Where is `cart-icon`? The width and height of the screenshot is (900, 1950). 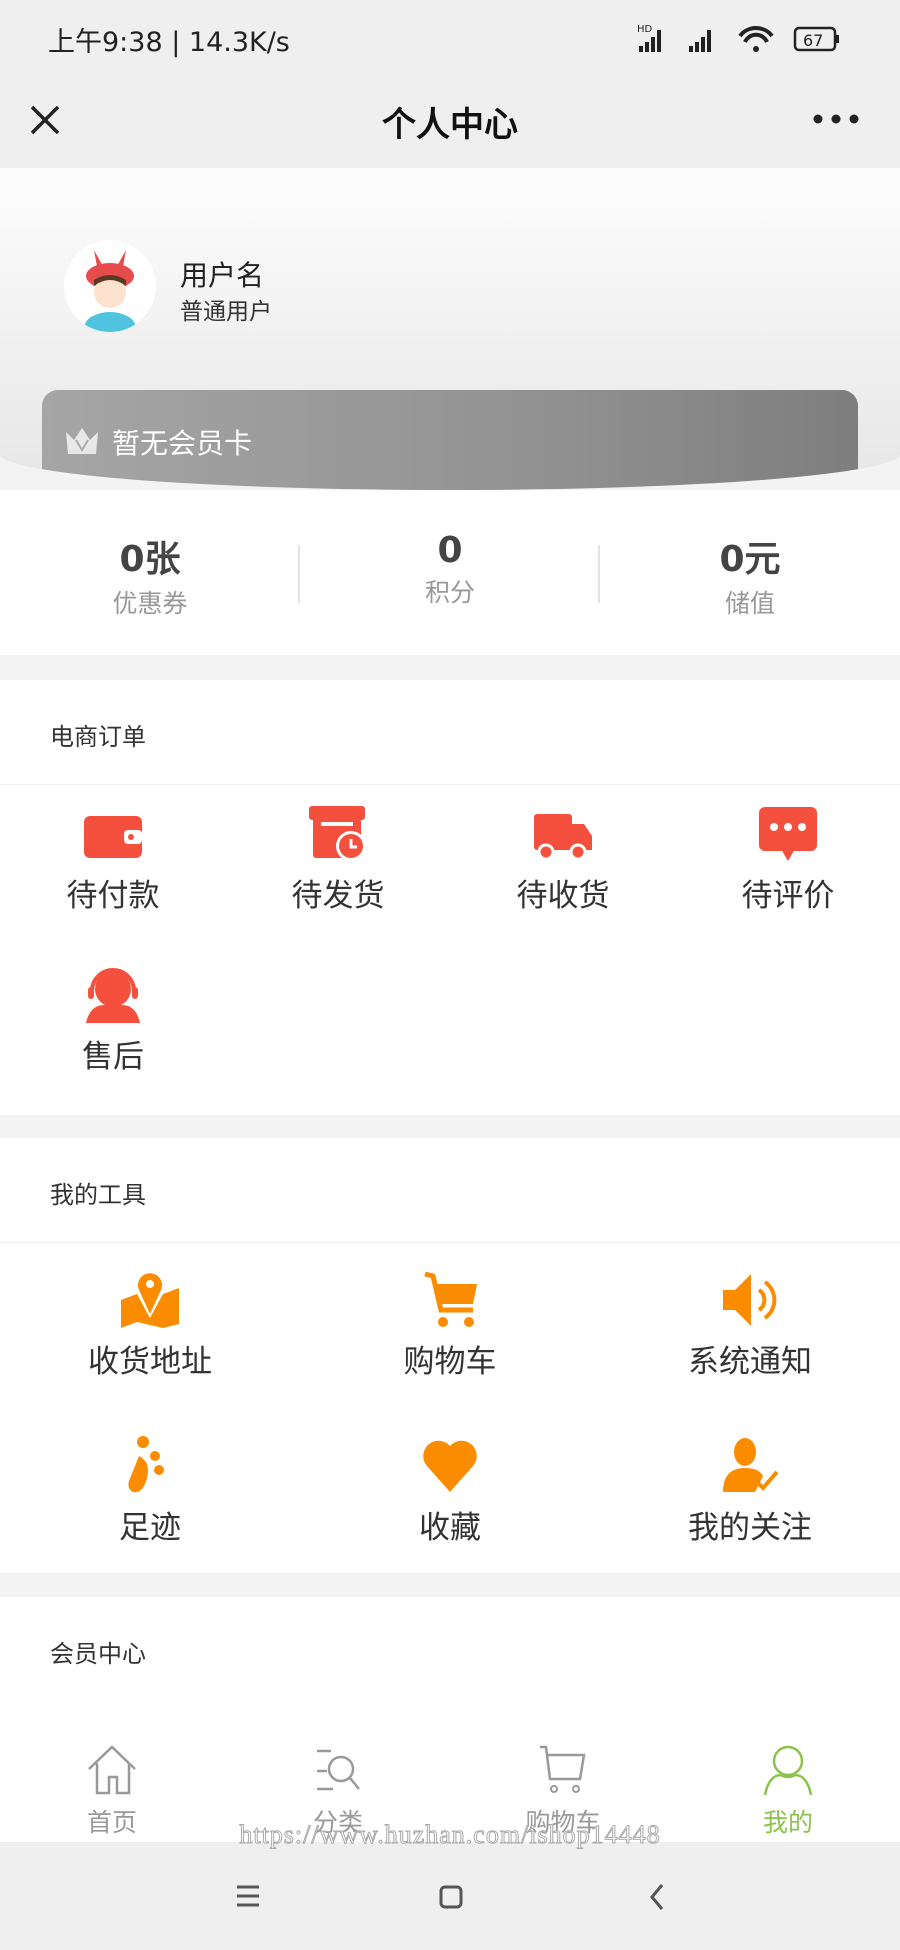 cart-icon is located at coordinates (450, 1299).